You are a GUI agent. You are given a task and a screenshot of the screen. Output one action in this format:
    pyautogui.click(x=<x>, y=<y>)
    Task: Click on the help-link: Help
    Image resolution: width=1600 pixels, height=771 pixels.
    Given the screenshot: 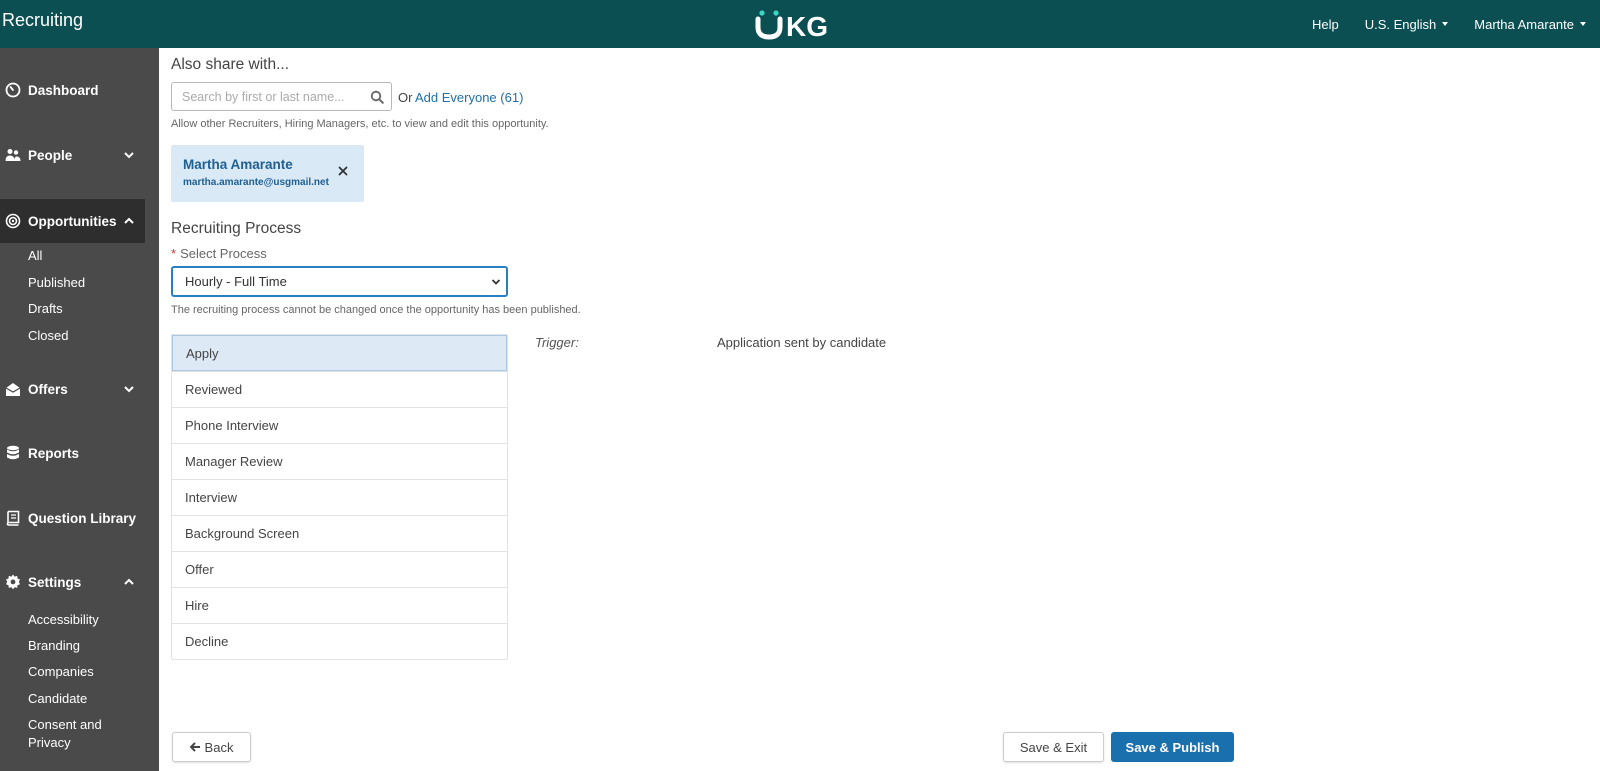 What is the action you would take?
    pyautogui.click(x=1325, y=24)
    